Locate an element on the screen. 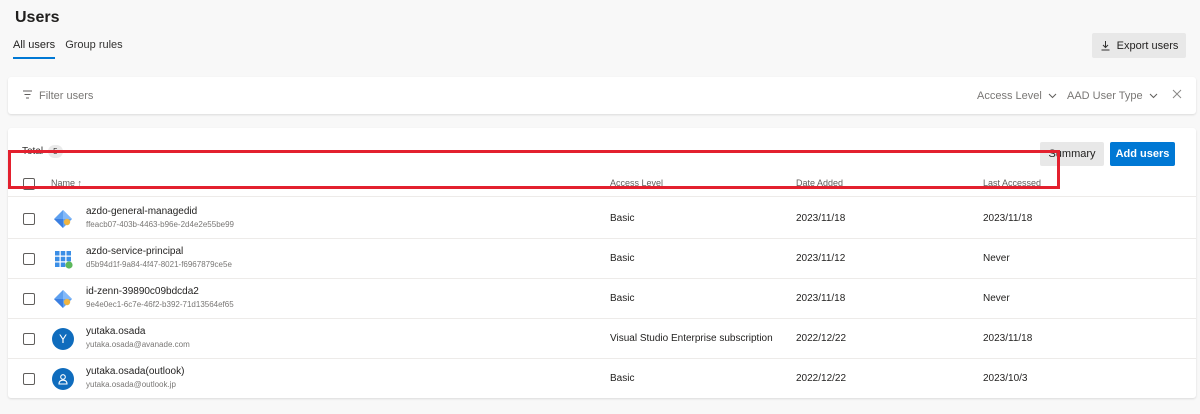 The width and height of the screenshot is (1200, 414). aad-user-type-dropdown: AAD User Type is located at coordinates (1112, 96).